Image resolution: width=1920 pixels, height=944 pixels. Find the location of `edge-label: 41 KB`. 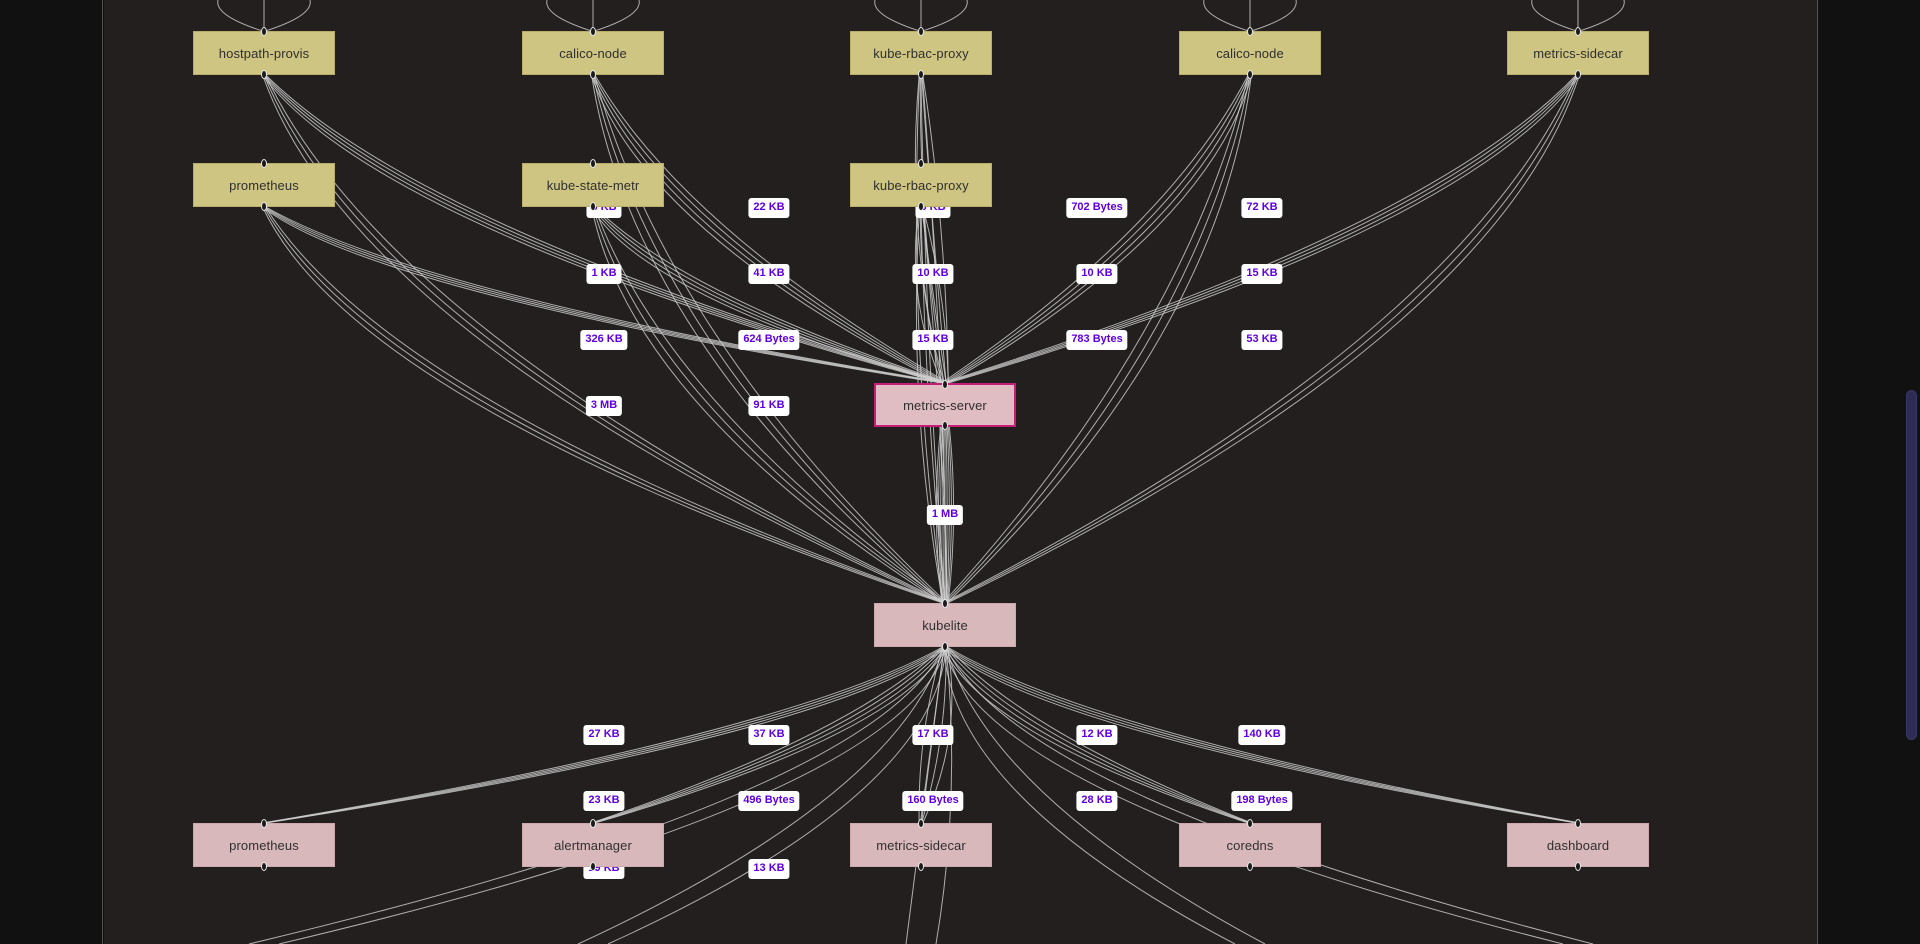

edge-label: 41 KB is located at coordinates (769, 274).